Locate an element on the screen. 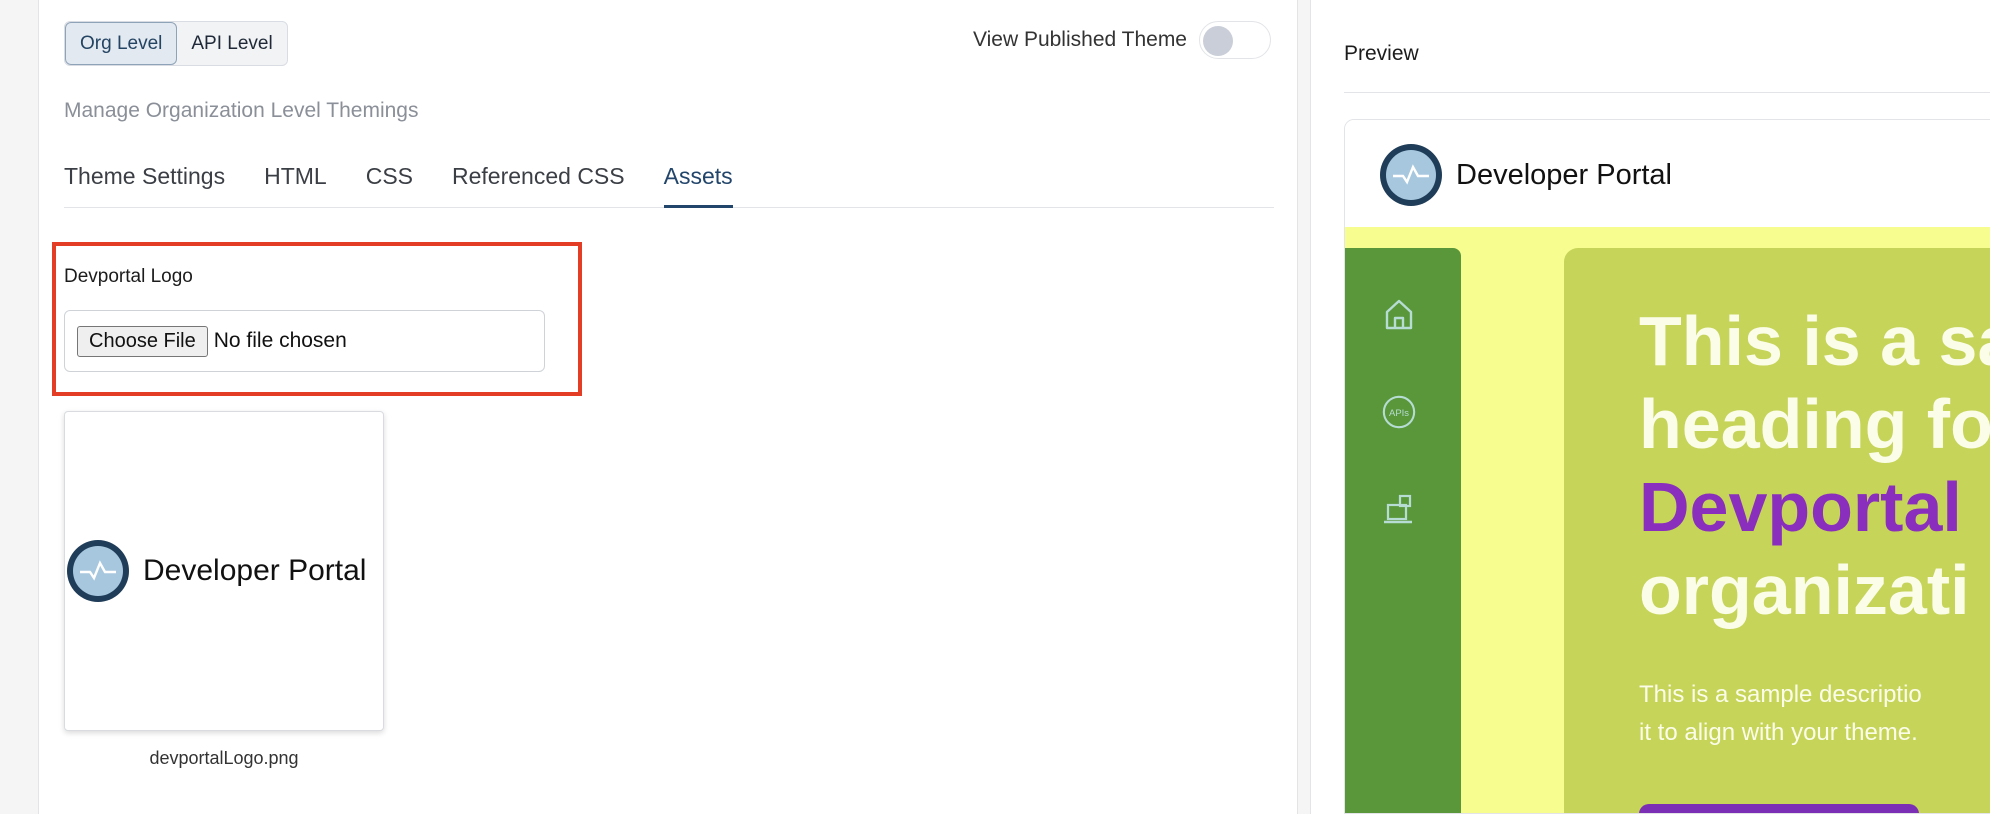  thumbnail-filename: devportalLogo.png is located at coordinates (224, 758).